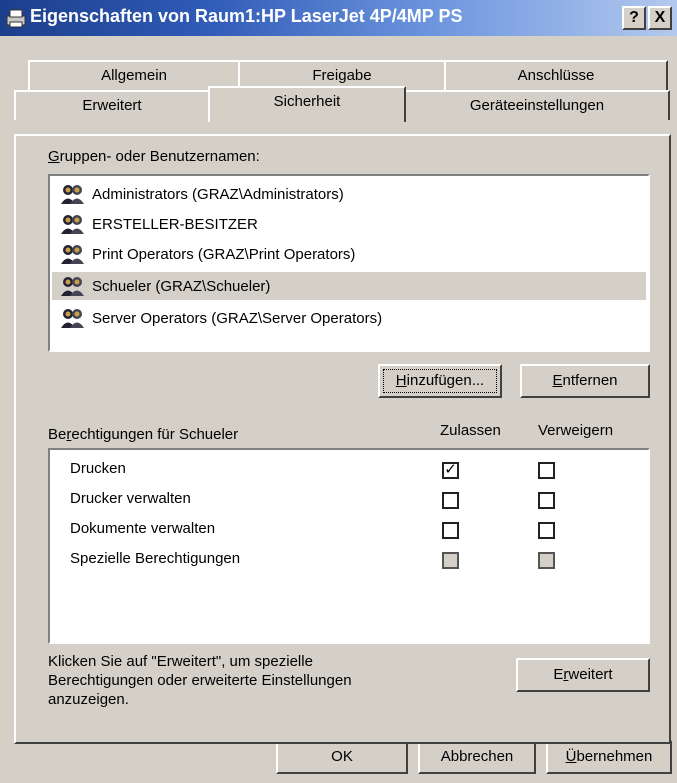 The image size is (677, 783). I want to click on deny-column-header: Verweigern, so click(576, 430).